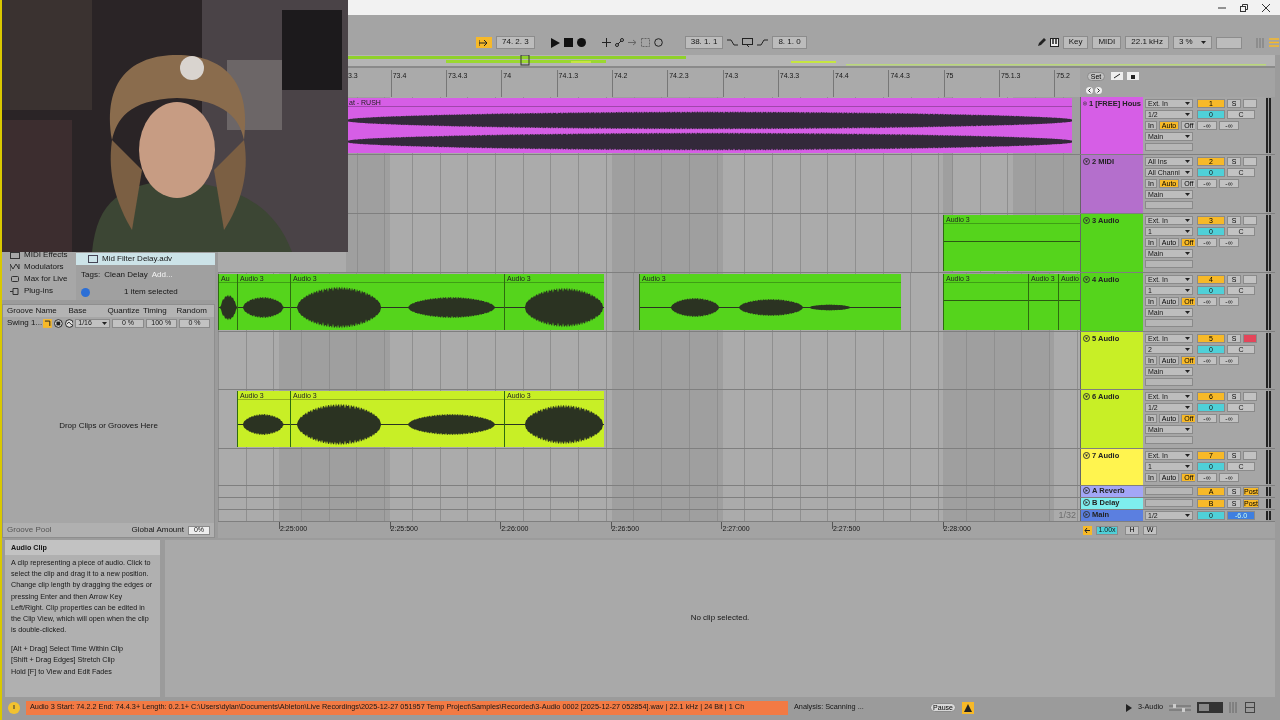 This screenshot has width=1280, height=720. What do you see at coordinates (748, 42) in the screenshot?
I see `loop-icon` at bounding box center [748, 42].